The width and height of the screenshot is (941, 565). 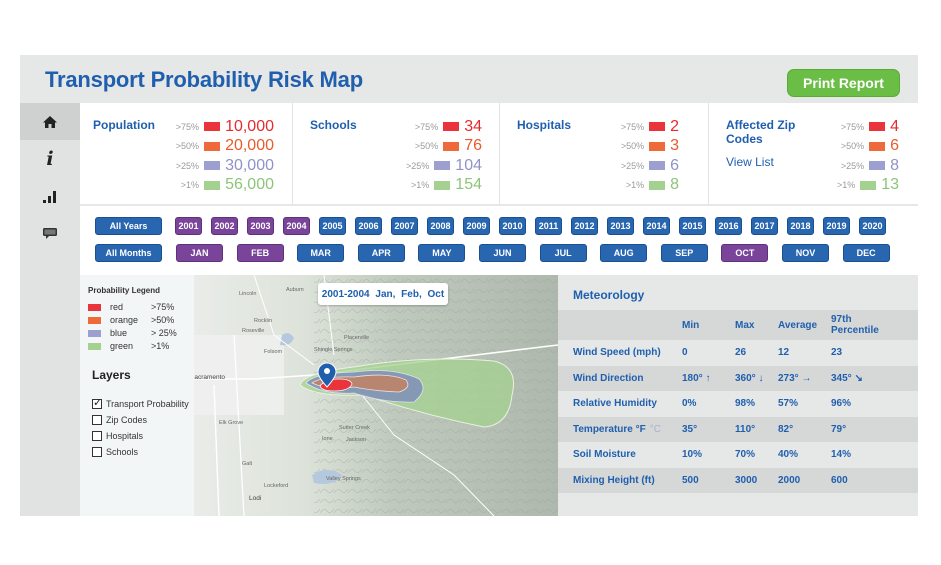 I want to click on sidebar-item-chat, so click(x=50, y=232).